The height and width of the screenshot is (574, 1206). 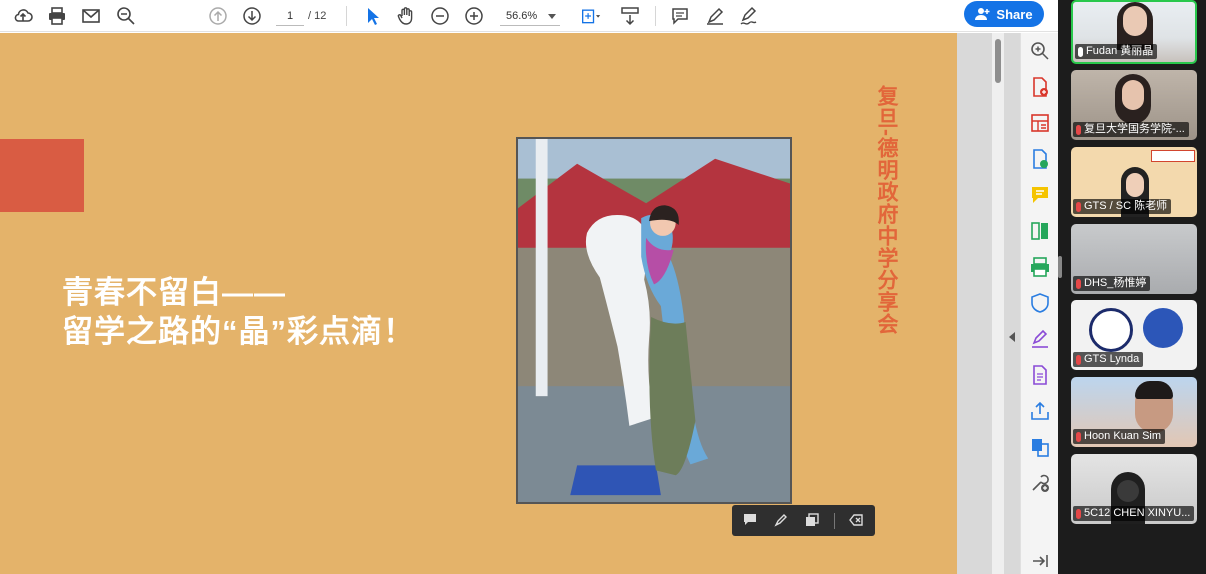 I want to click on panel-resize-handle, so click(x=1060, y=267).